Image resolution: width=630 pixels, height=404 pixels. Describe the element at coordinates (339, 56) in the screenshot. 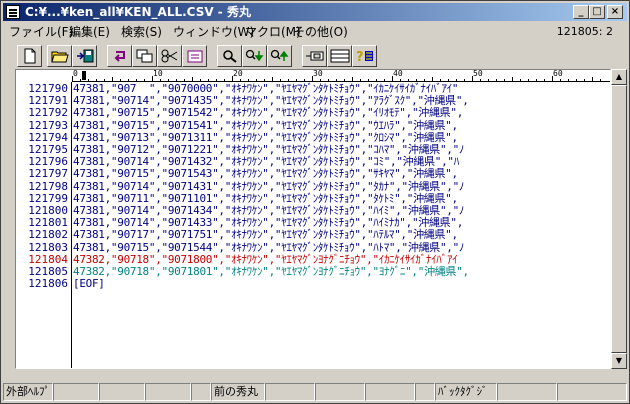

I see `split-window-icon` at that location.